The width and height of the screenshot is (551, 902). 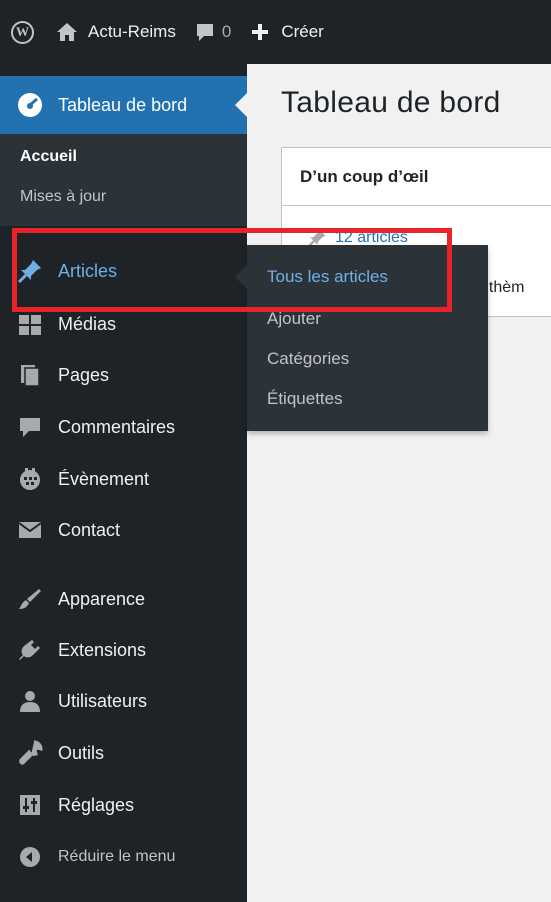 I want to click on menu-item-pages: Pages, so click(x=123, y=375).